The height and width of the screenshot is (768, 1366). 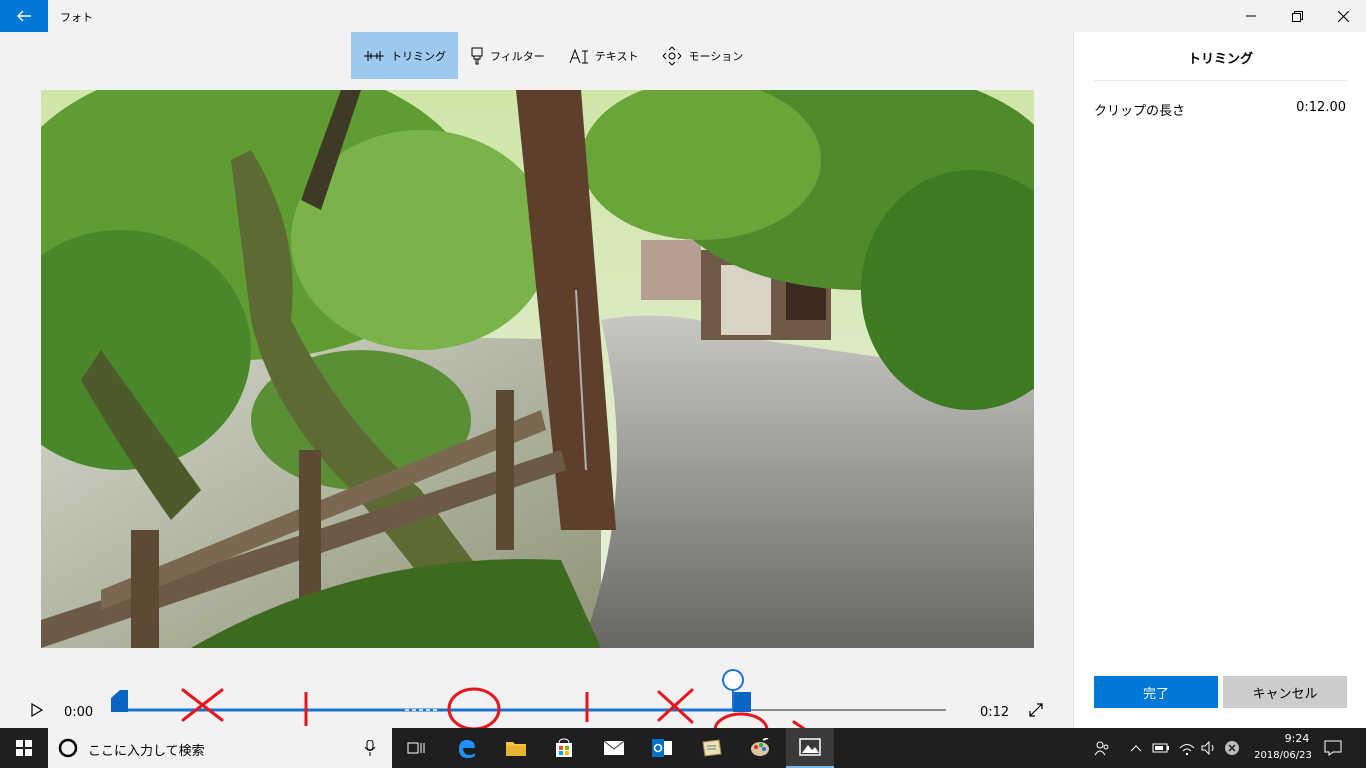 I want to click on file-explorer-taskbar-button, so click(x=516, y=748).